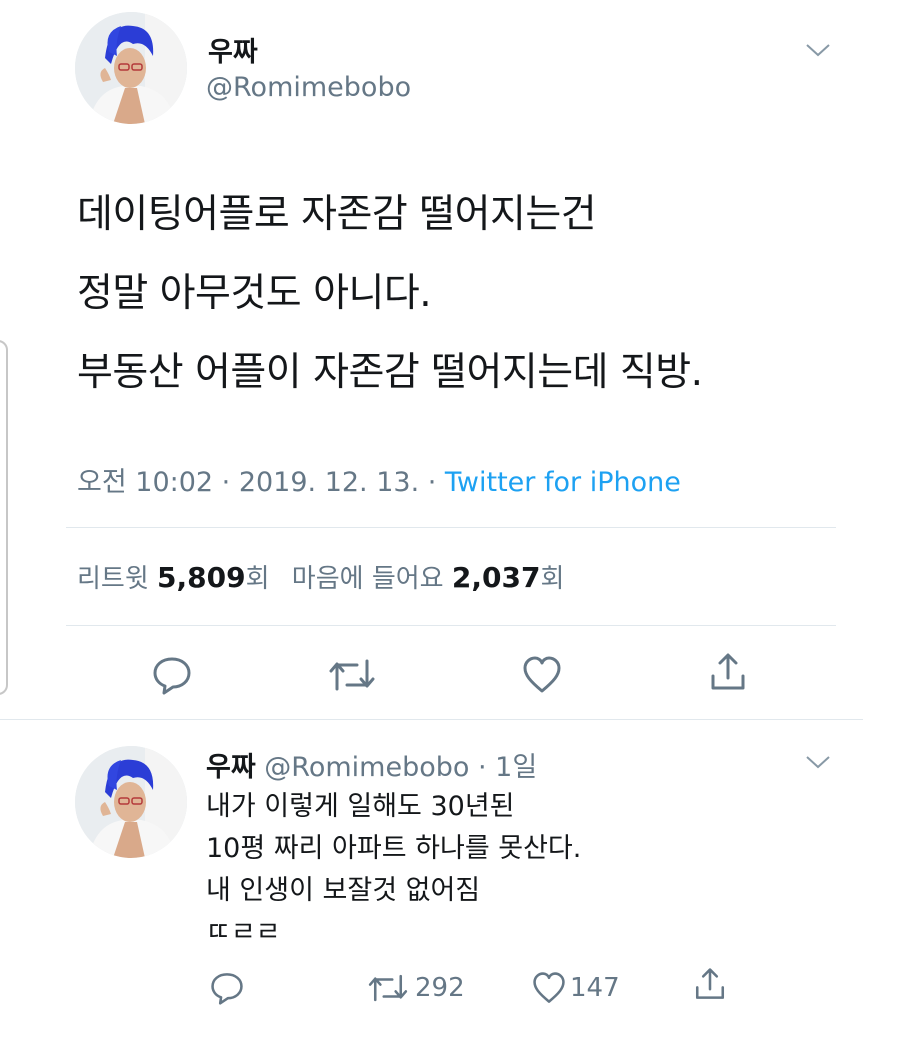 Image resolution: width=900 pixels, height=1039 pixels. What do you see at coordinates (440, 988) in the screenshot?
I see `retweet-count: 292` at bounding box center [440, 988].